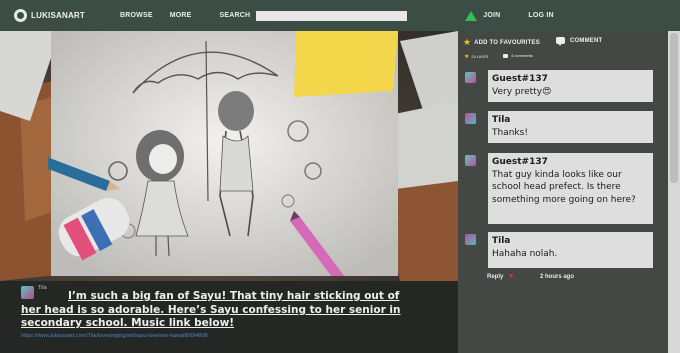 This screenshot has width=680, height=353. I want to click on scrollbar-thumb, so click(674, 108).